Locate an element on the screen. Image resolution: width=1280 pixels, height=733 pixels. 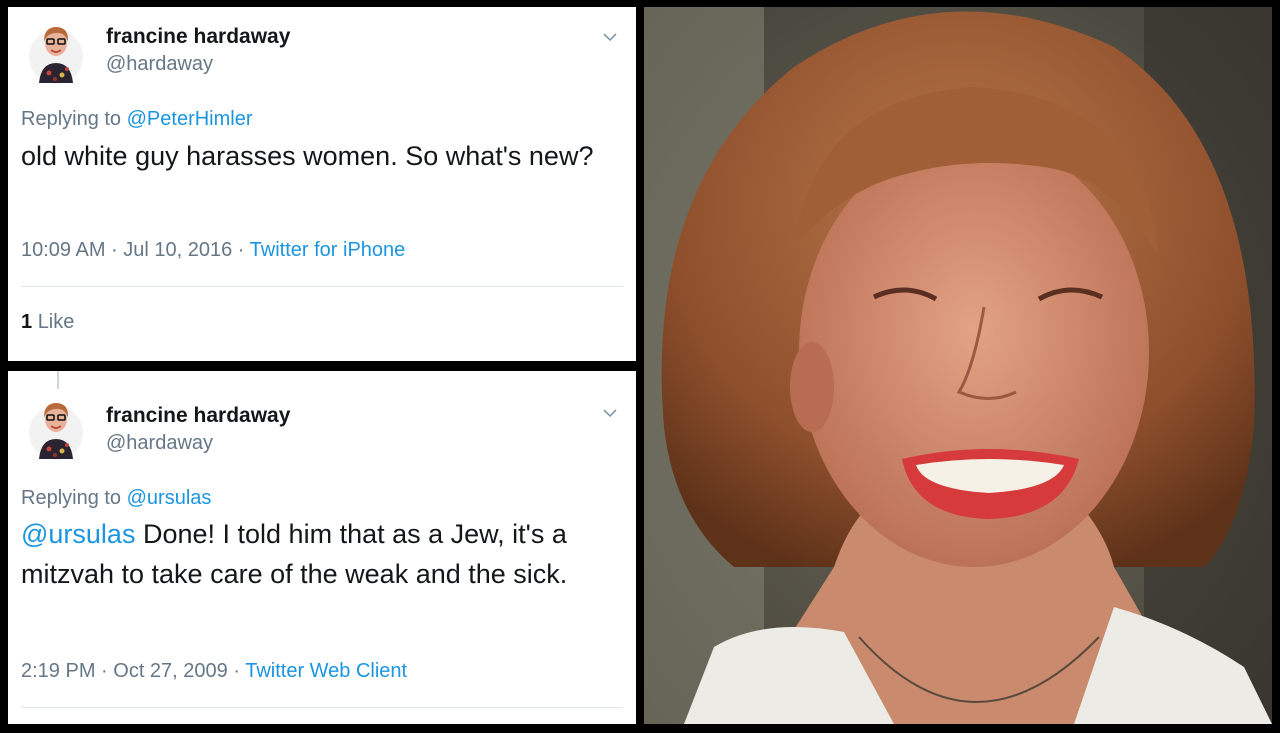
tweet-timestamp: 10:09 AM · Jul 10, 2016 · is located at coordinates (132, 250).